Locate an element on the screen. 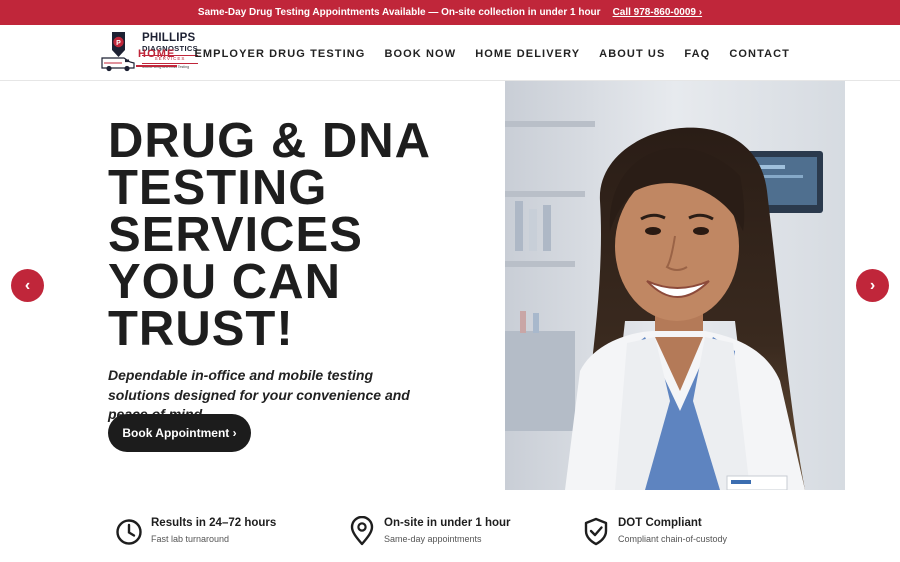 This screenshot has height=562, width=900. nav-home: HOME is located at coordinates (157, 53).